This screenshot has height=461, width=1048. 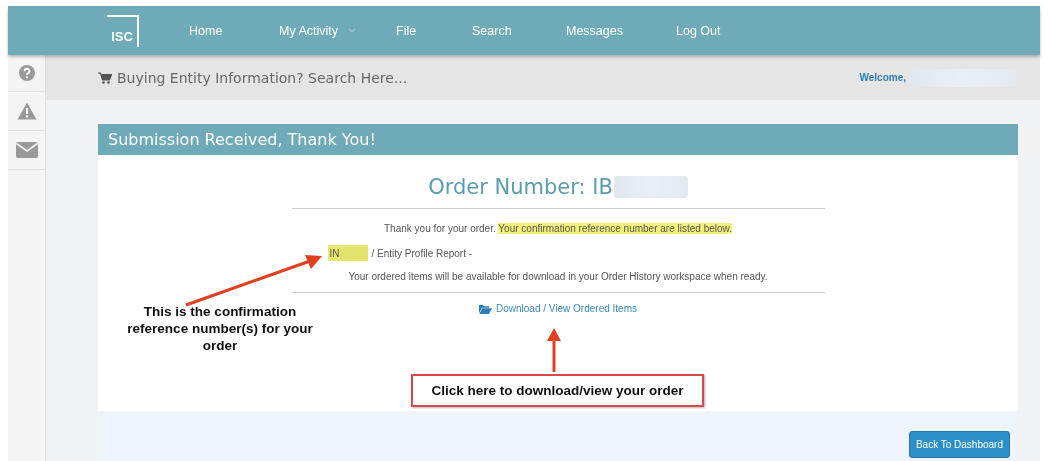 What do you see at coordinates (615, 228) in the screenshot?
I see `message-text: Your confirmation reference number are listed below.` at bounding box center [615, 228].